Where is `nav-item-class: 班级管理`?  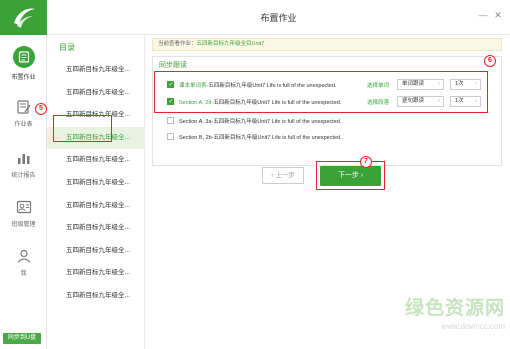
nav-item-class: 班级管理 is located at coordinates (23, 219).